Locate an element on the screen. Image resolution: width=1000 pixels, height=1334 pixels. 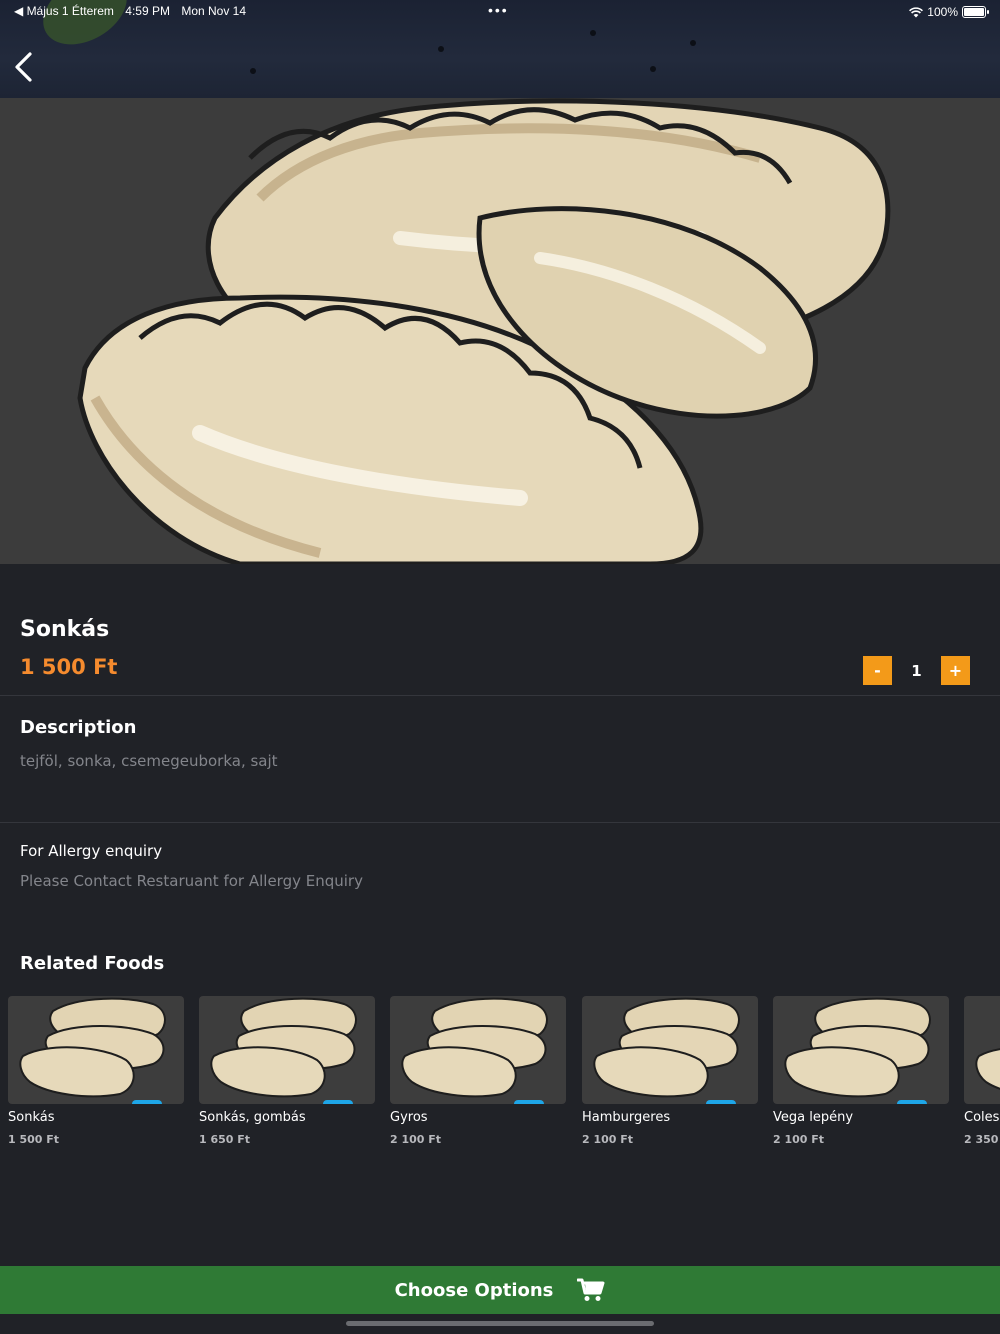
status-right: 100% is located at coordinates (949, 12).